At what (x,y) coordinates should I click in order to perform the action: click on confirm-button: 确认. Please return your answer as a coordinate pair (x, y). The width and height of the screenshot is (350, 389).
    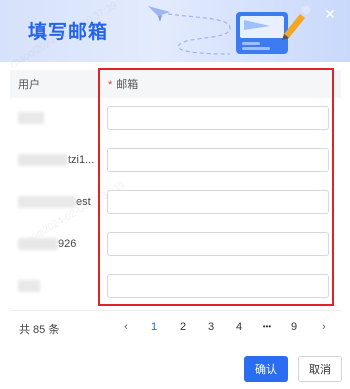
    Looking at the image, I should click on (266, 369).